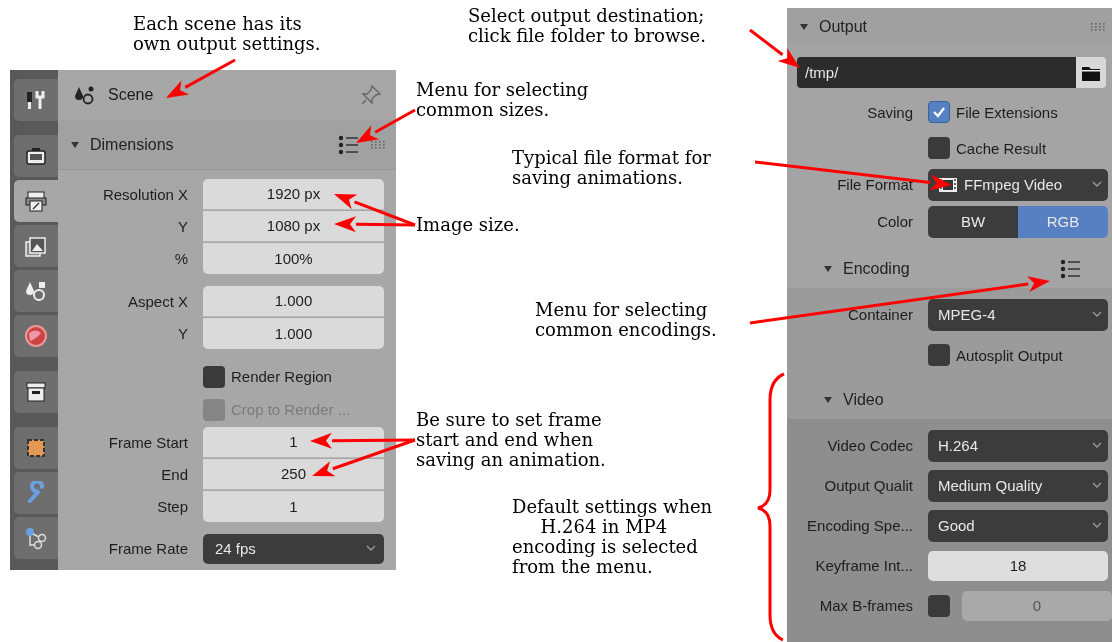  What do you see at coordinates (132, 144) in the screenshot?
I see `section-title: Dimensions` at bounding box center [132, 144].